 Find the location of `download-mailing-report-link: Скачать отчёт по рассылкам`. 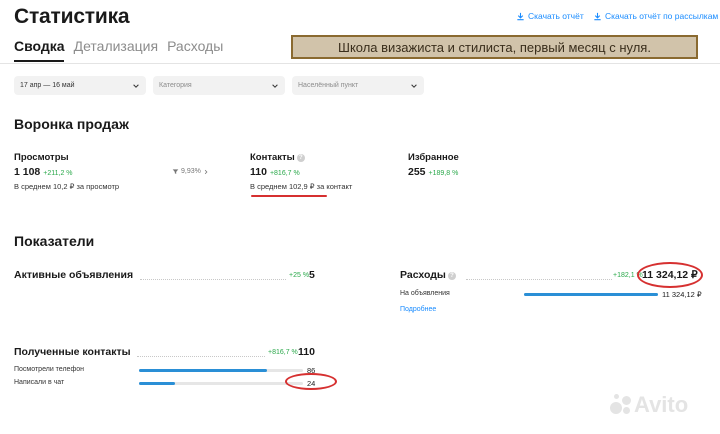

download-mailing-report-link: Скачать отчёт по рассылкам is located at coordinates (655, 16).